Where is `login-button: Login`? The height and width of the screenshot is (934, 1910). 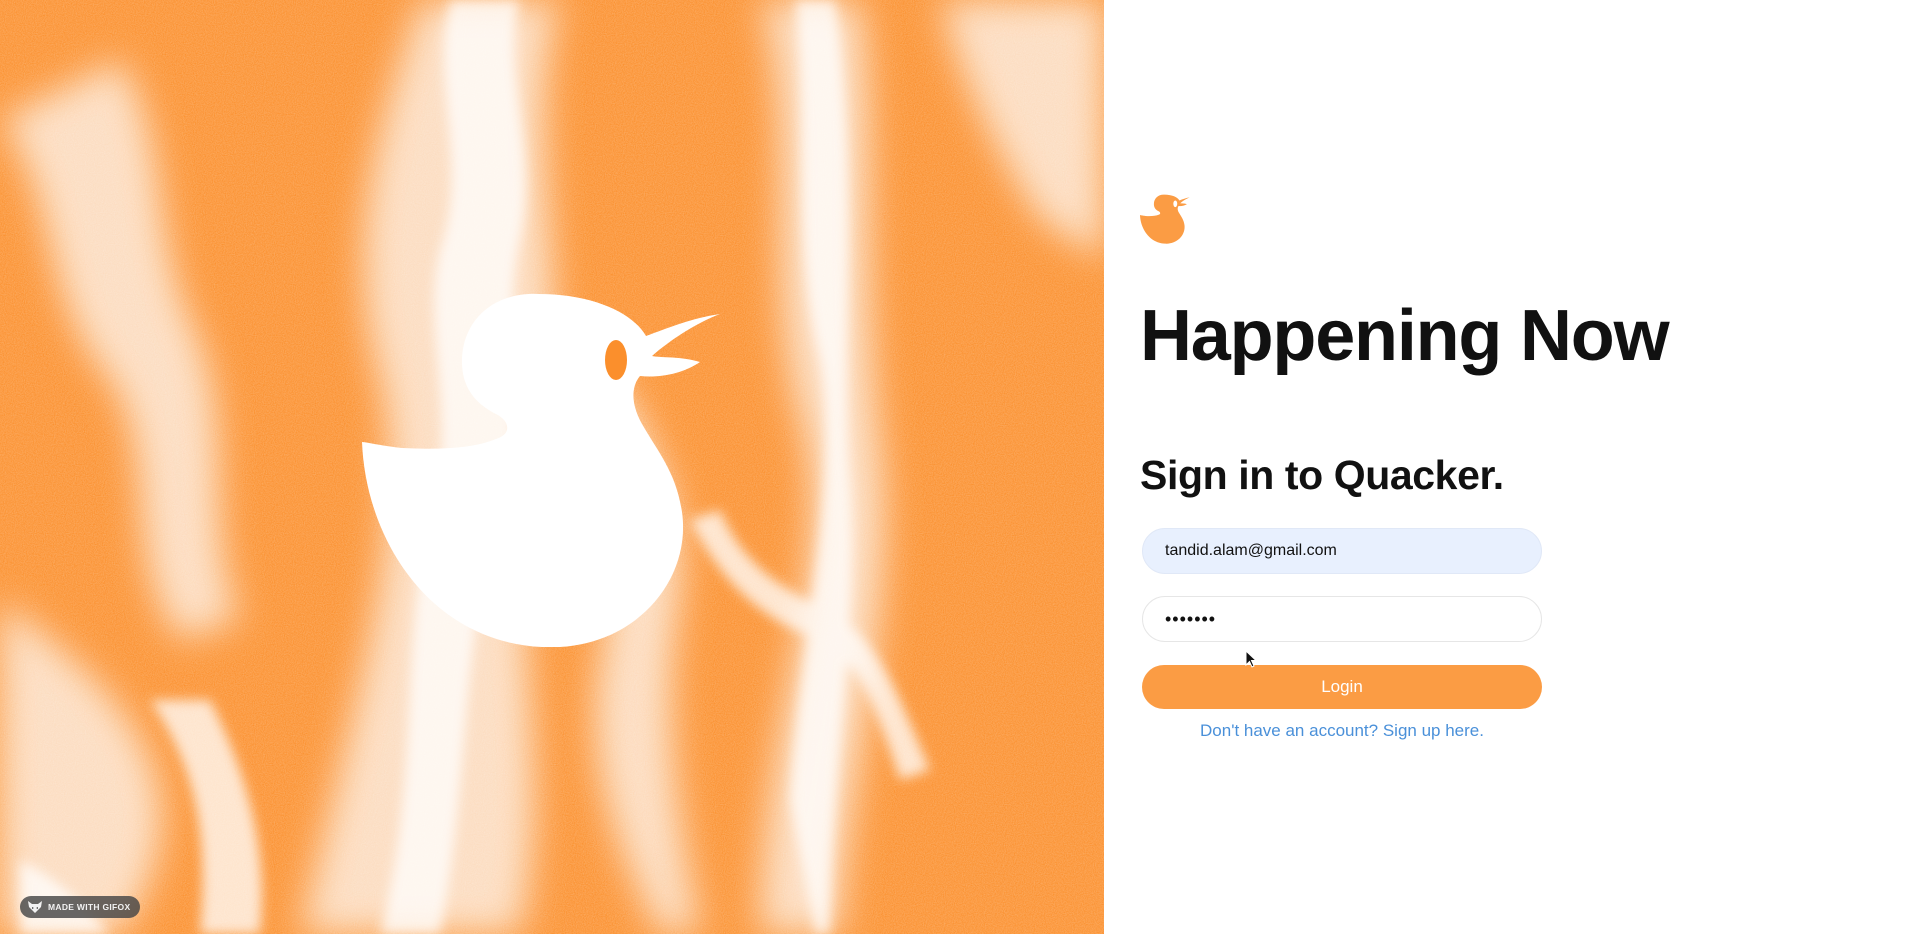
login-button: Login is located at coordinates (1342, 687).